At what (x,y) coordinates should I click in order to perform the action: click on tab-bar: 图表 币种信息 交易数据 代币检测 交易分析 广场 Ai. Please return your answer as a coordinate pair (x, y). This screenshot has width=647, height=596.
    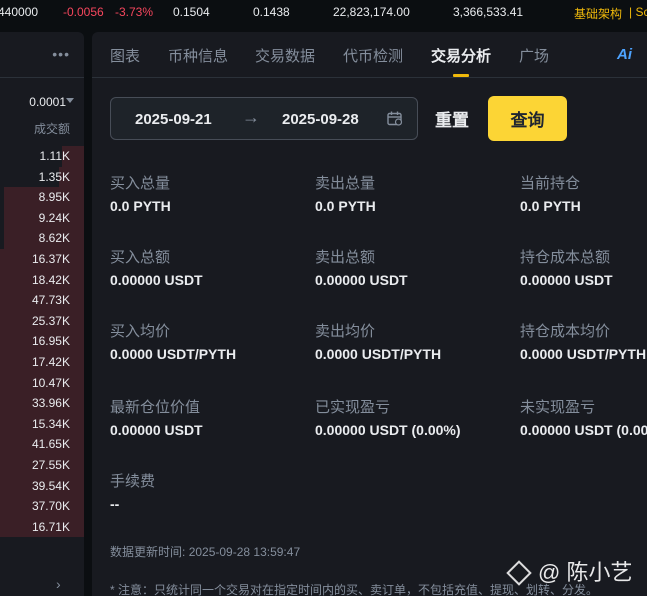
    Looking at the image, I should click on (369, 55).